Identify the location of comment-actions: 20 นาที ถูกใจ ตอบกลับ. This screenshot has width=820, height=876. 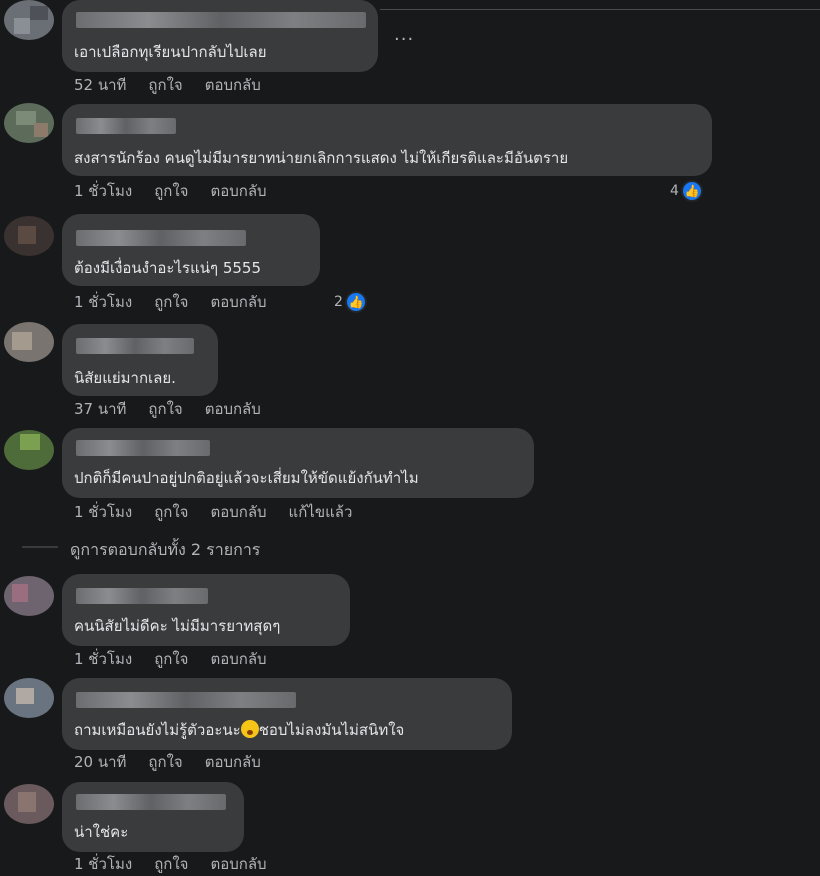
(167, 762).